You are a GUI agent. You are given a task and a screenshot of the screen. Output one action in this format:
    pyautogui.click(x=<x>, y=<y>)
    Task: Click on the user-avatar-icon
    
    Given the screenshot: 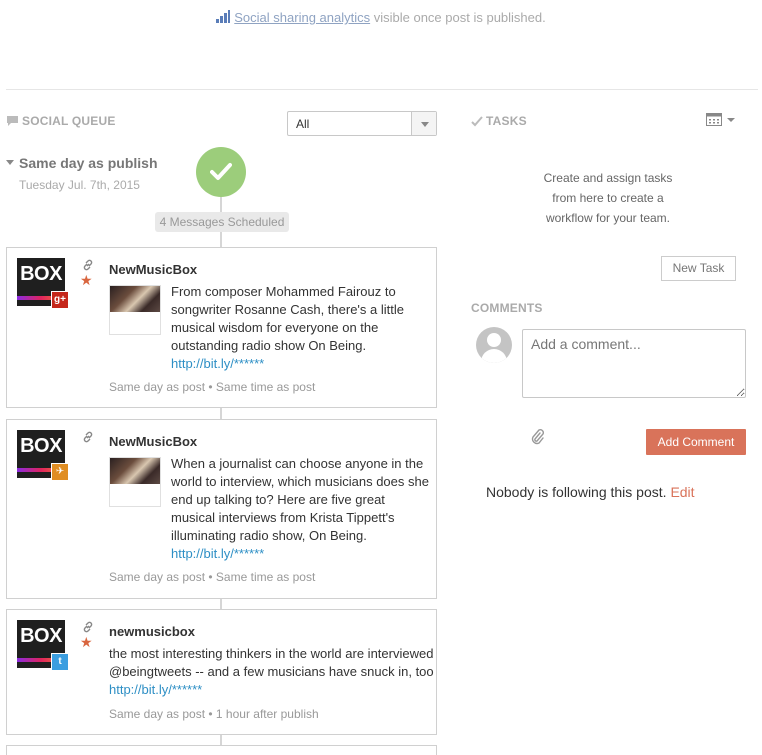 What is the action you would take?
    pyautogui.click(x=494, y=345)
    